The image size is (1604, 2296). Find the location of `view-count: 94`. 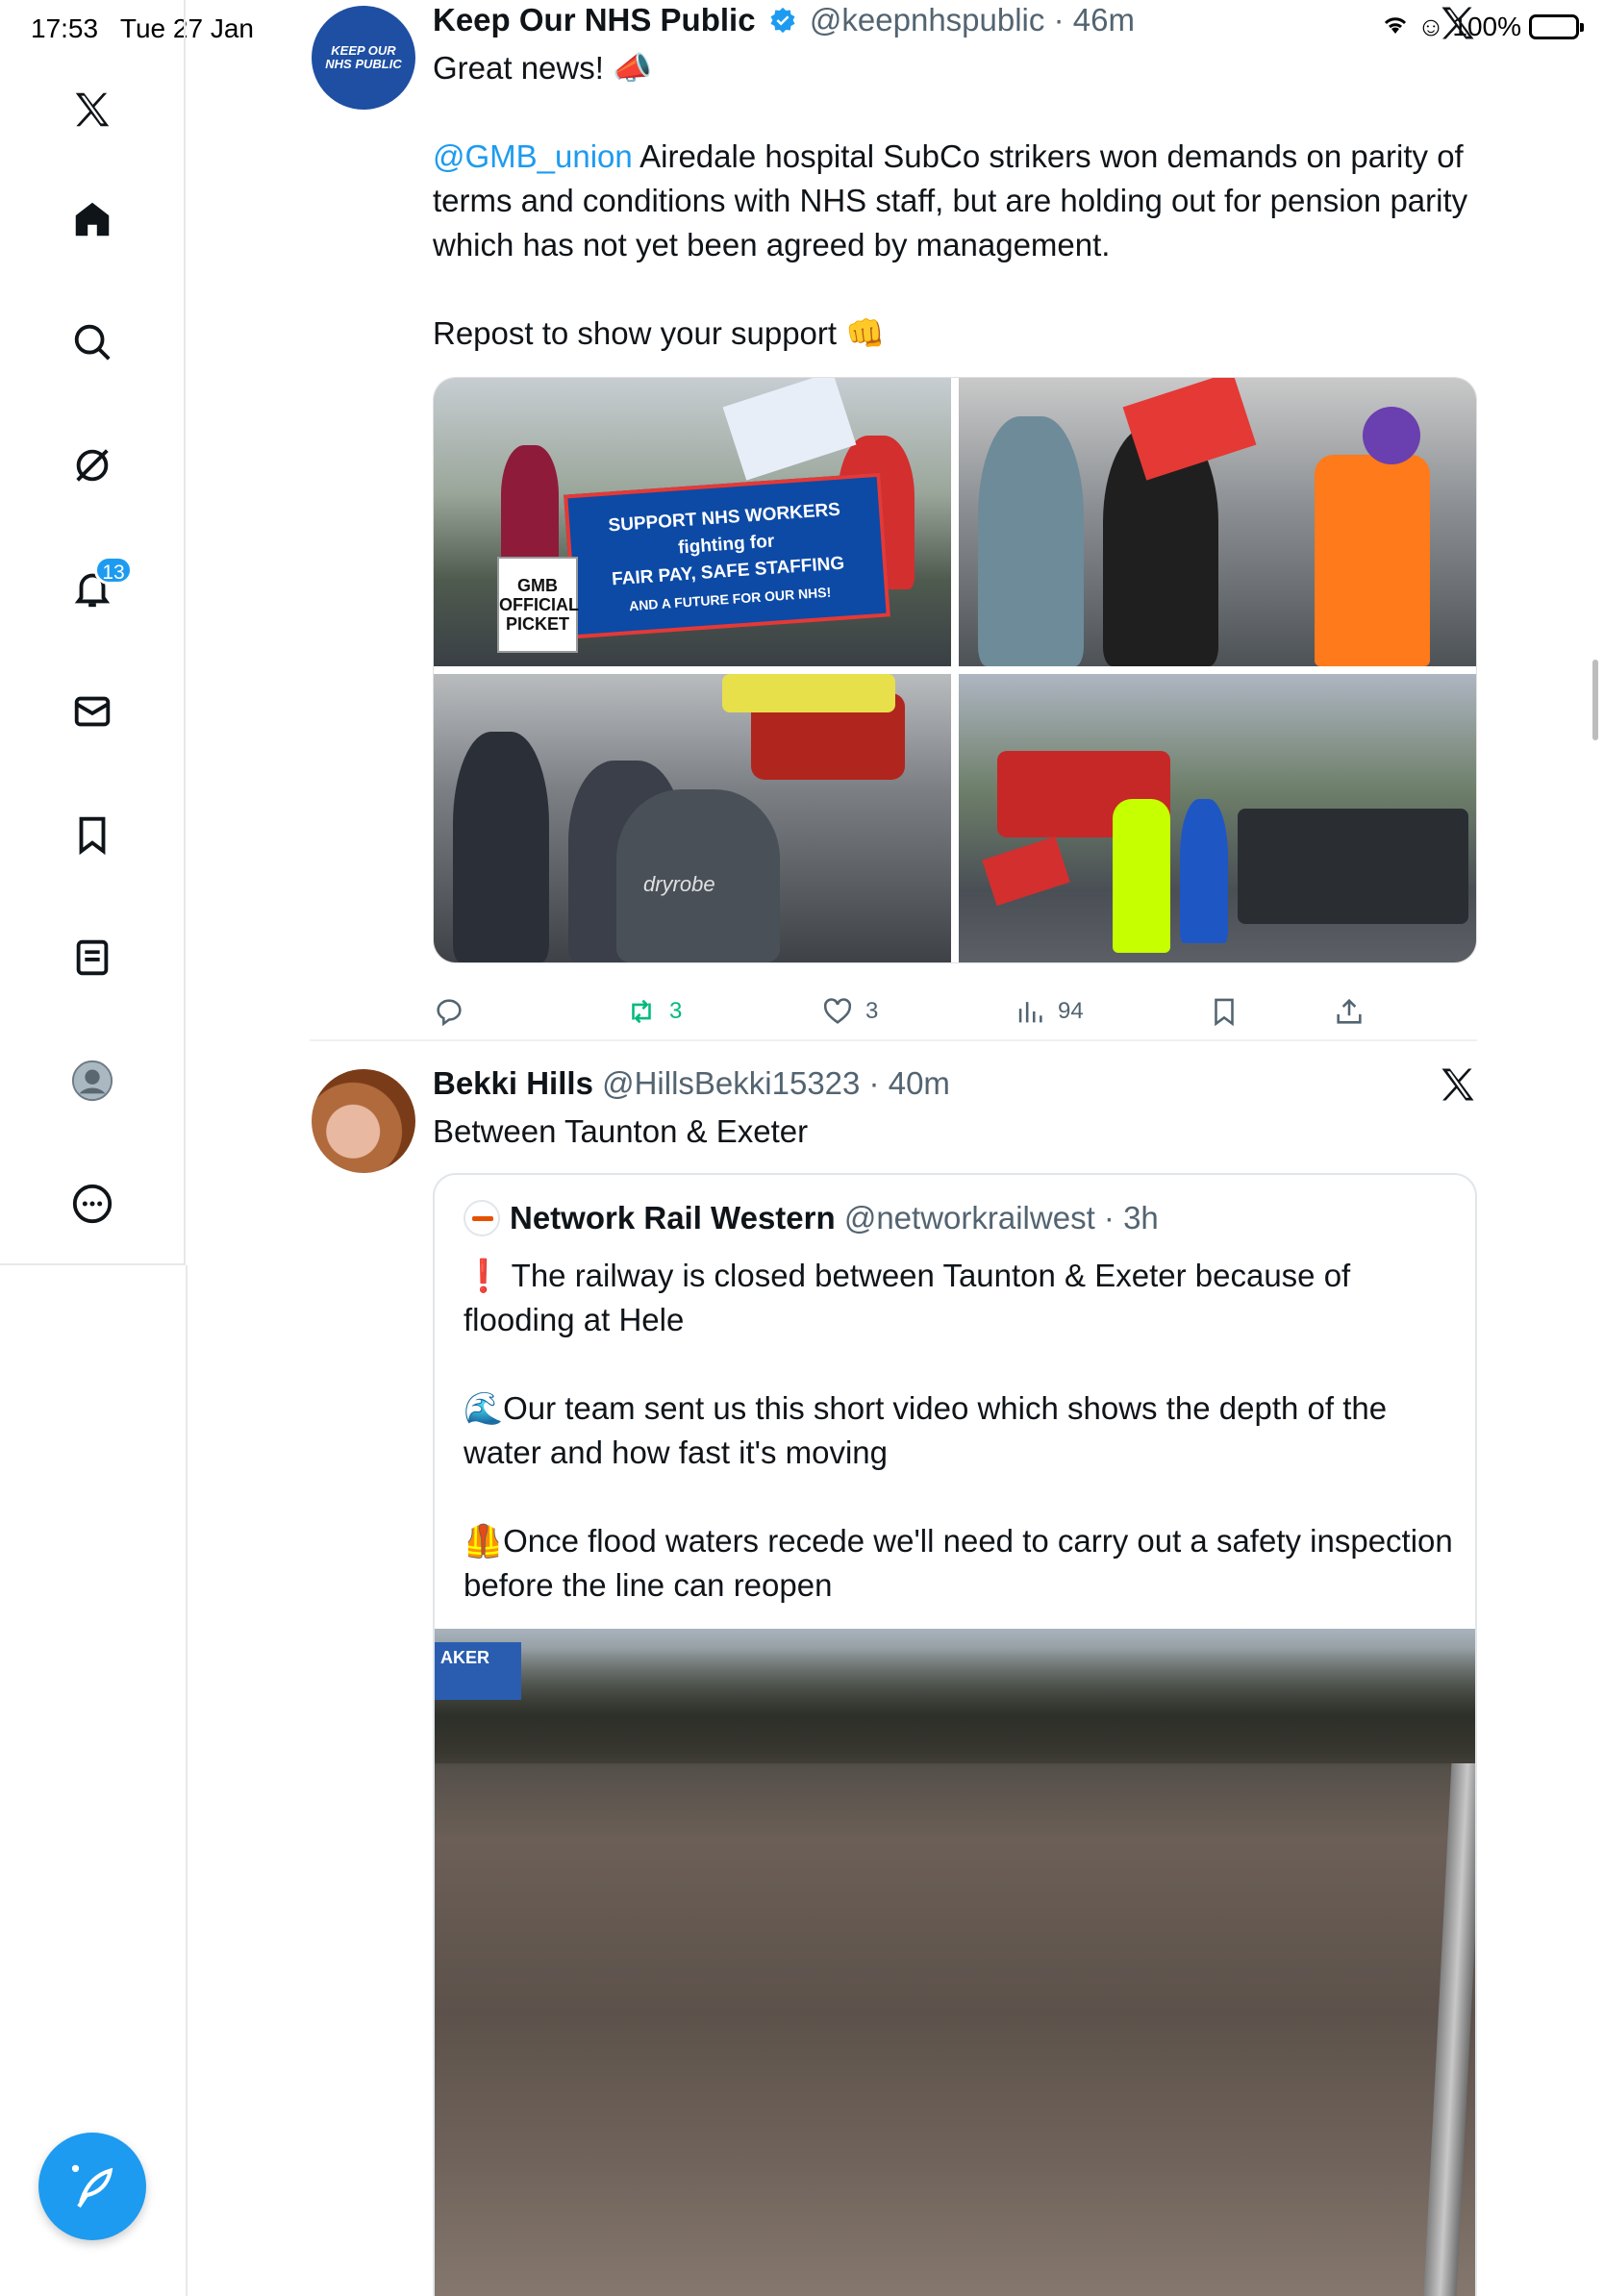

view-count: 94 is located at coordinates (1071, 1011).